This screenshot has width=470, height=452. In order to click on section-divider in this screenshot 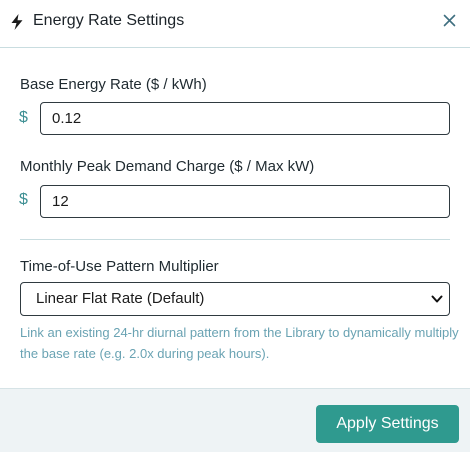, I will do `click(235, 239)`.